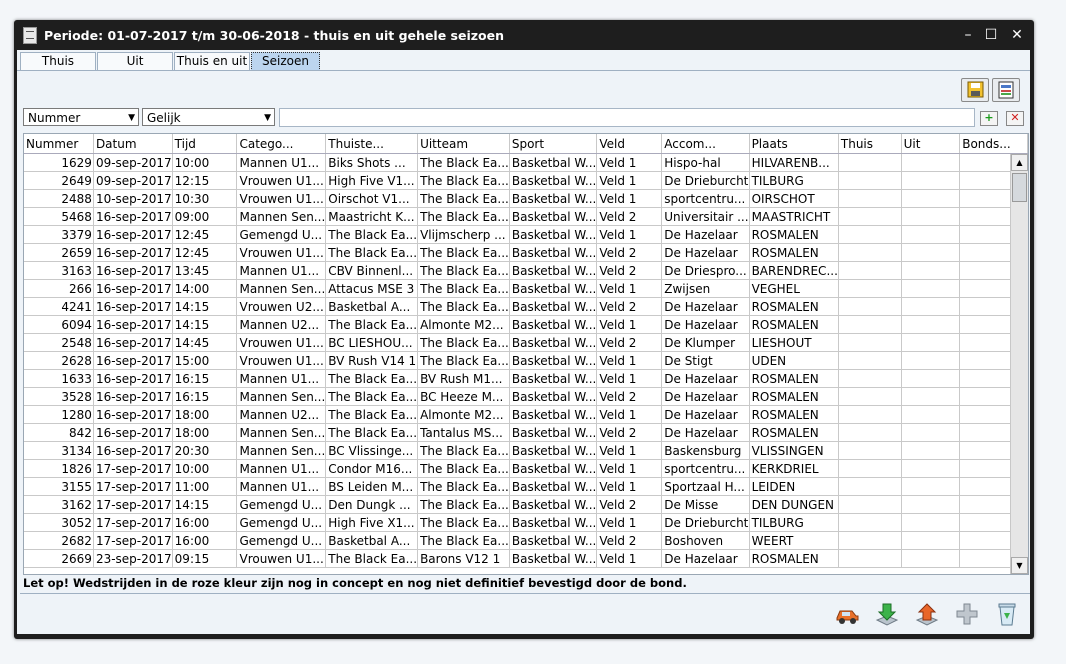 This screenshot has width=1066, height=664. Describe the element at coordinates (1007, 614) in the screenshot. I see `trash-icon` at that location.